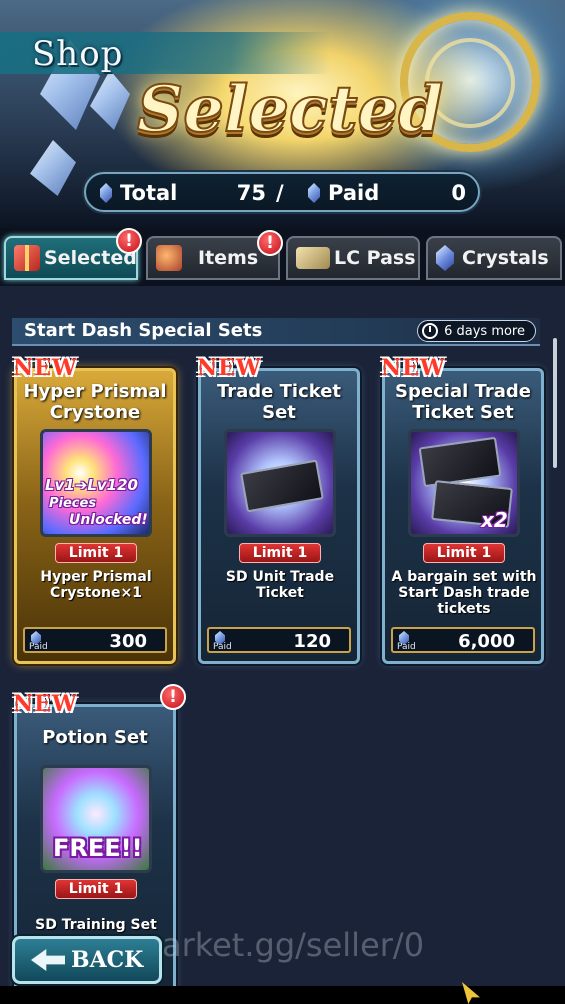 This screenshot has width=565, height=1004. Describe the element at coordinates (290, 109) in the screenshot. I see `banner-title: Selected` at that location.